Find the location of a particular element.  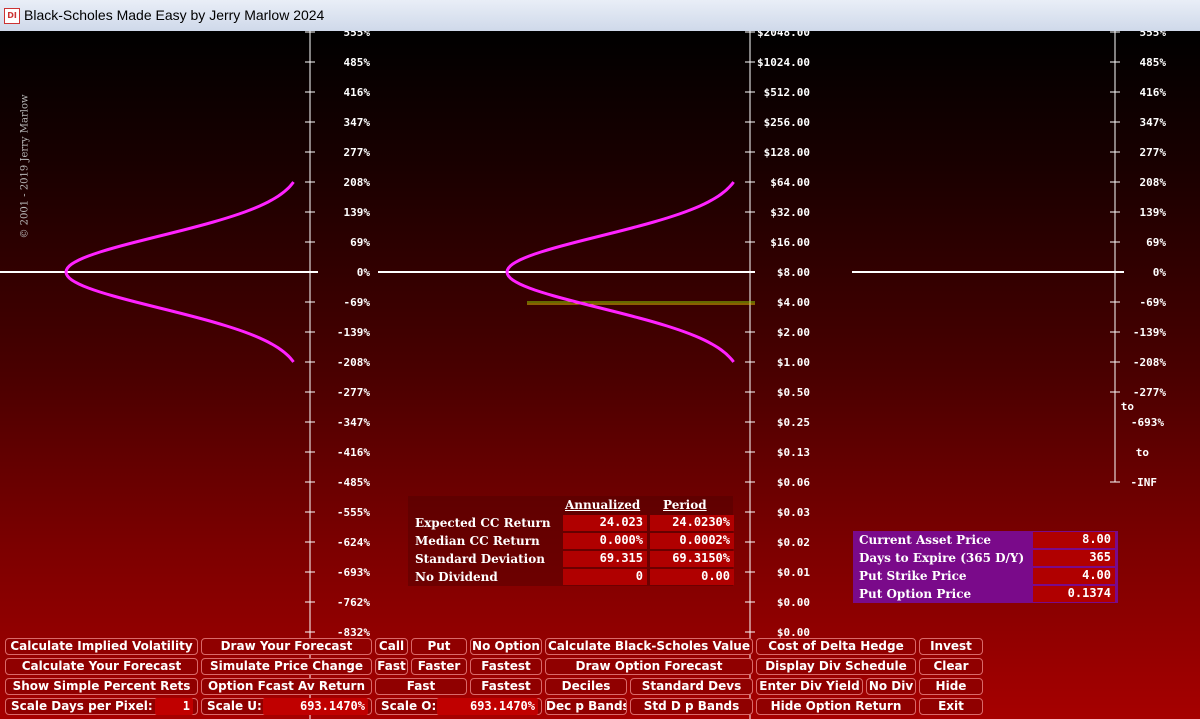

clear-button: Clear is located at coordinates (951, 666).